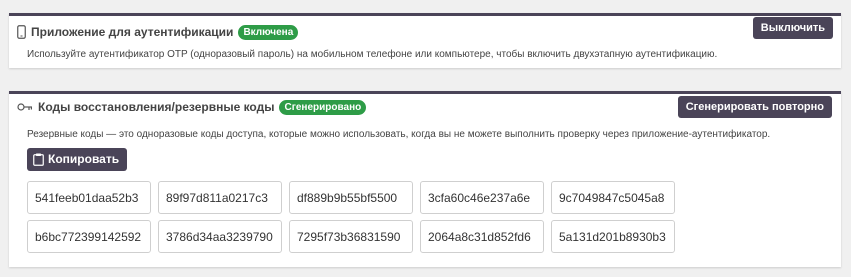 The height and width of the screenshot is (277, 851). Describe the element at coordinates (792, 28) in the screenshot. I see `disable-button: Выключить` at that location.